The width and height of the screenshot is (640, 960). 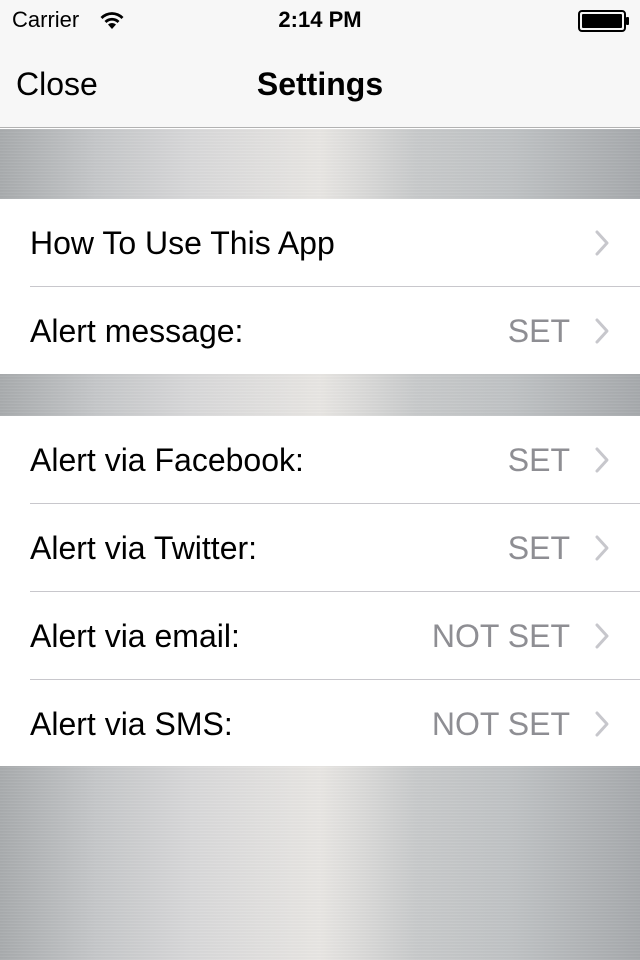 I want to click on row-how-to-use: How To Use This App, so click(x=320, y=243).